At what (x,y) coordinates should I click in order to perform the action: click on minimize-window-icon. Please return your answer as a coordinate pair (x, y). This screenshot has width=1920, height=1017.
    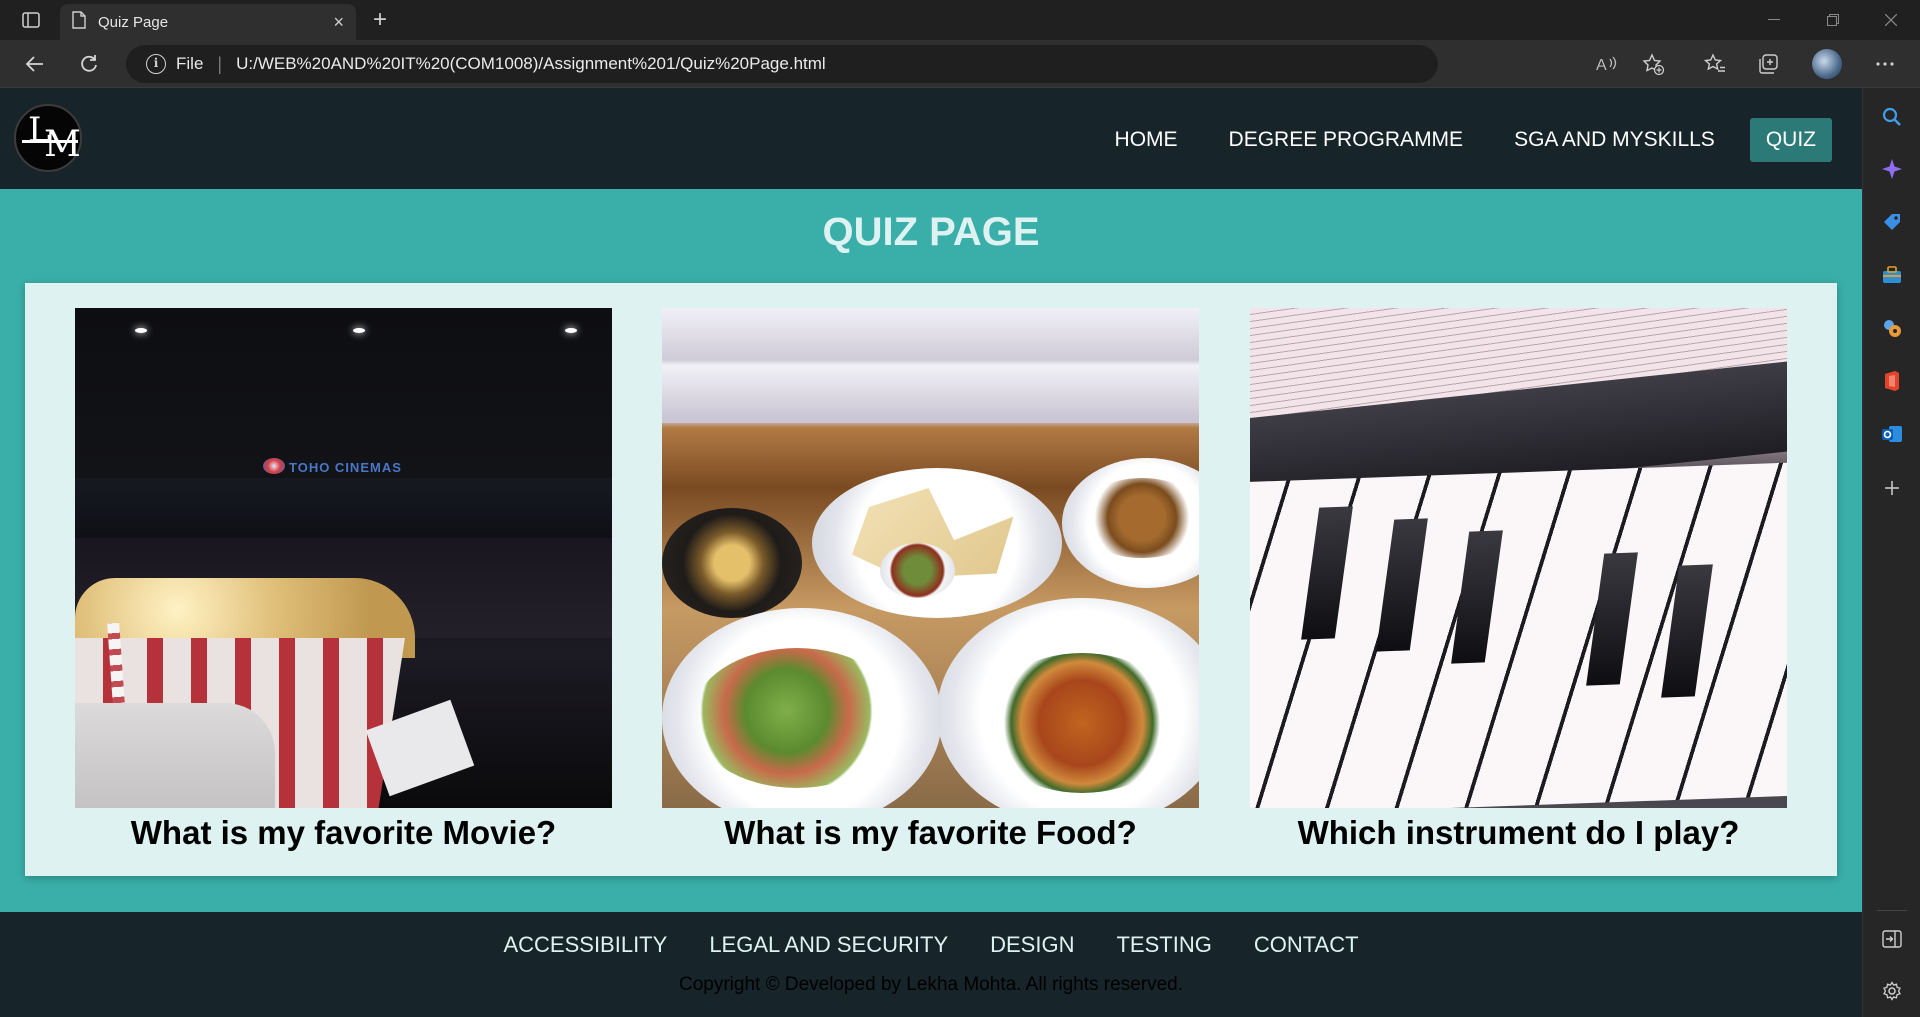
    Looking at the image, I should click on (1774, 20).